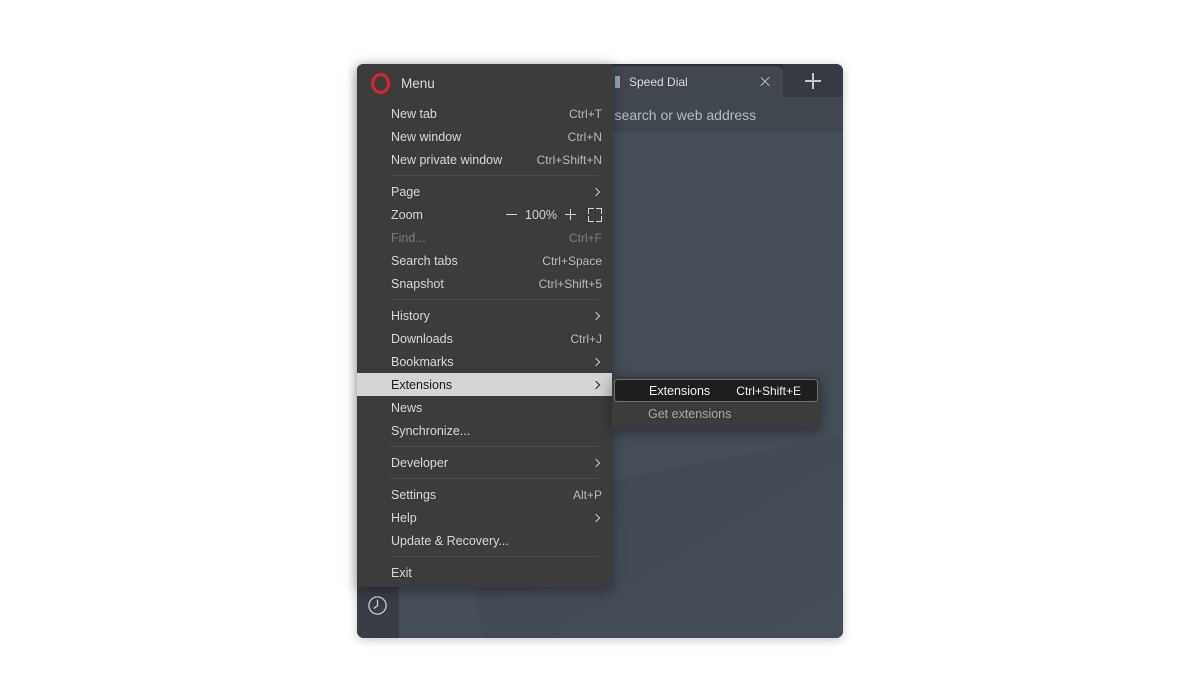 This screenshot has height=700, width=1200. I want to click on menu-item-accel: Ctrl+F, so click(585, 237).